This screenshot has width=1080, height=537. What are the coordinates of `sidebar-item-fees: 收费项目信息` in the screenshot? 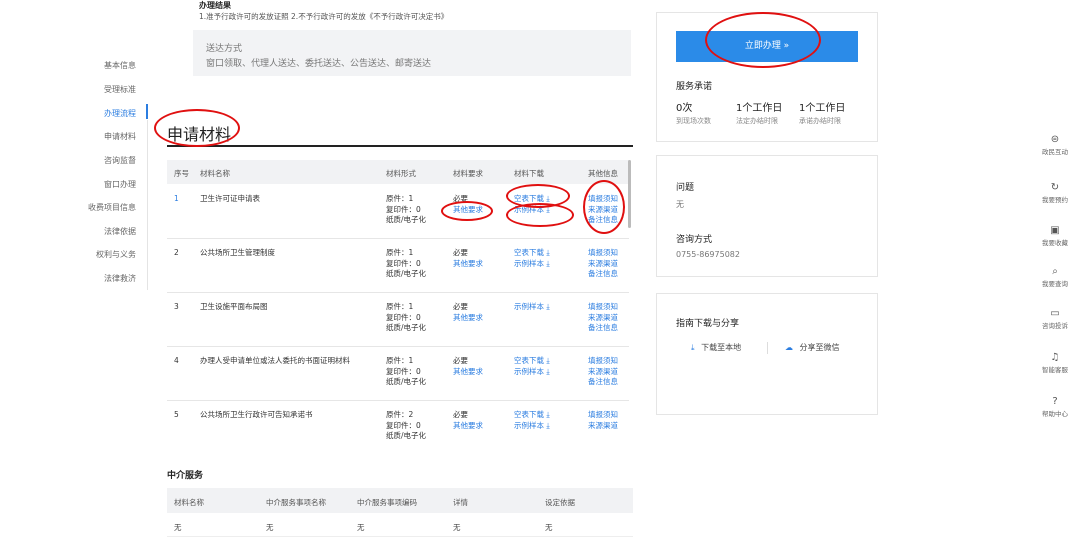 It's located at (103, 207).